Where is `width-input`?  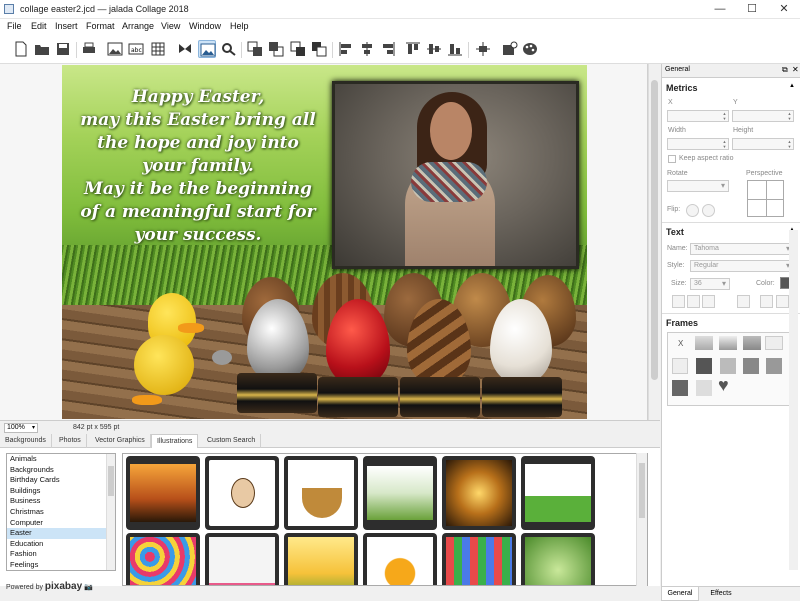
width-input is located at coordinates (698, 144).